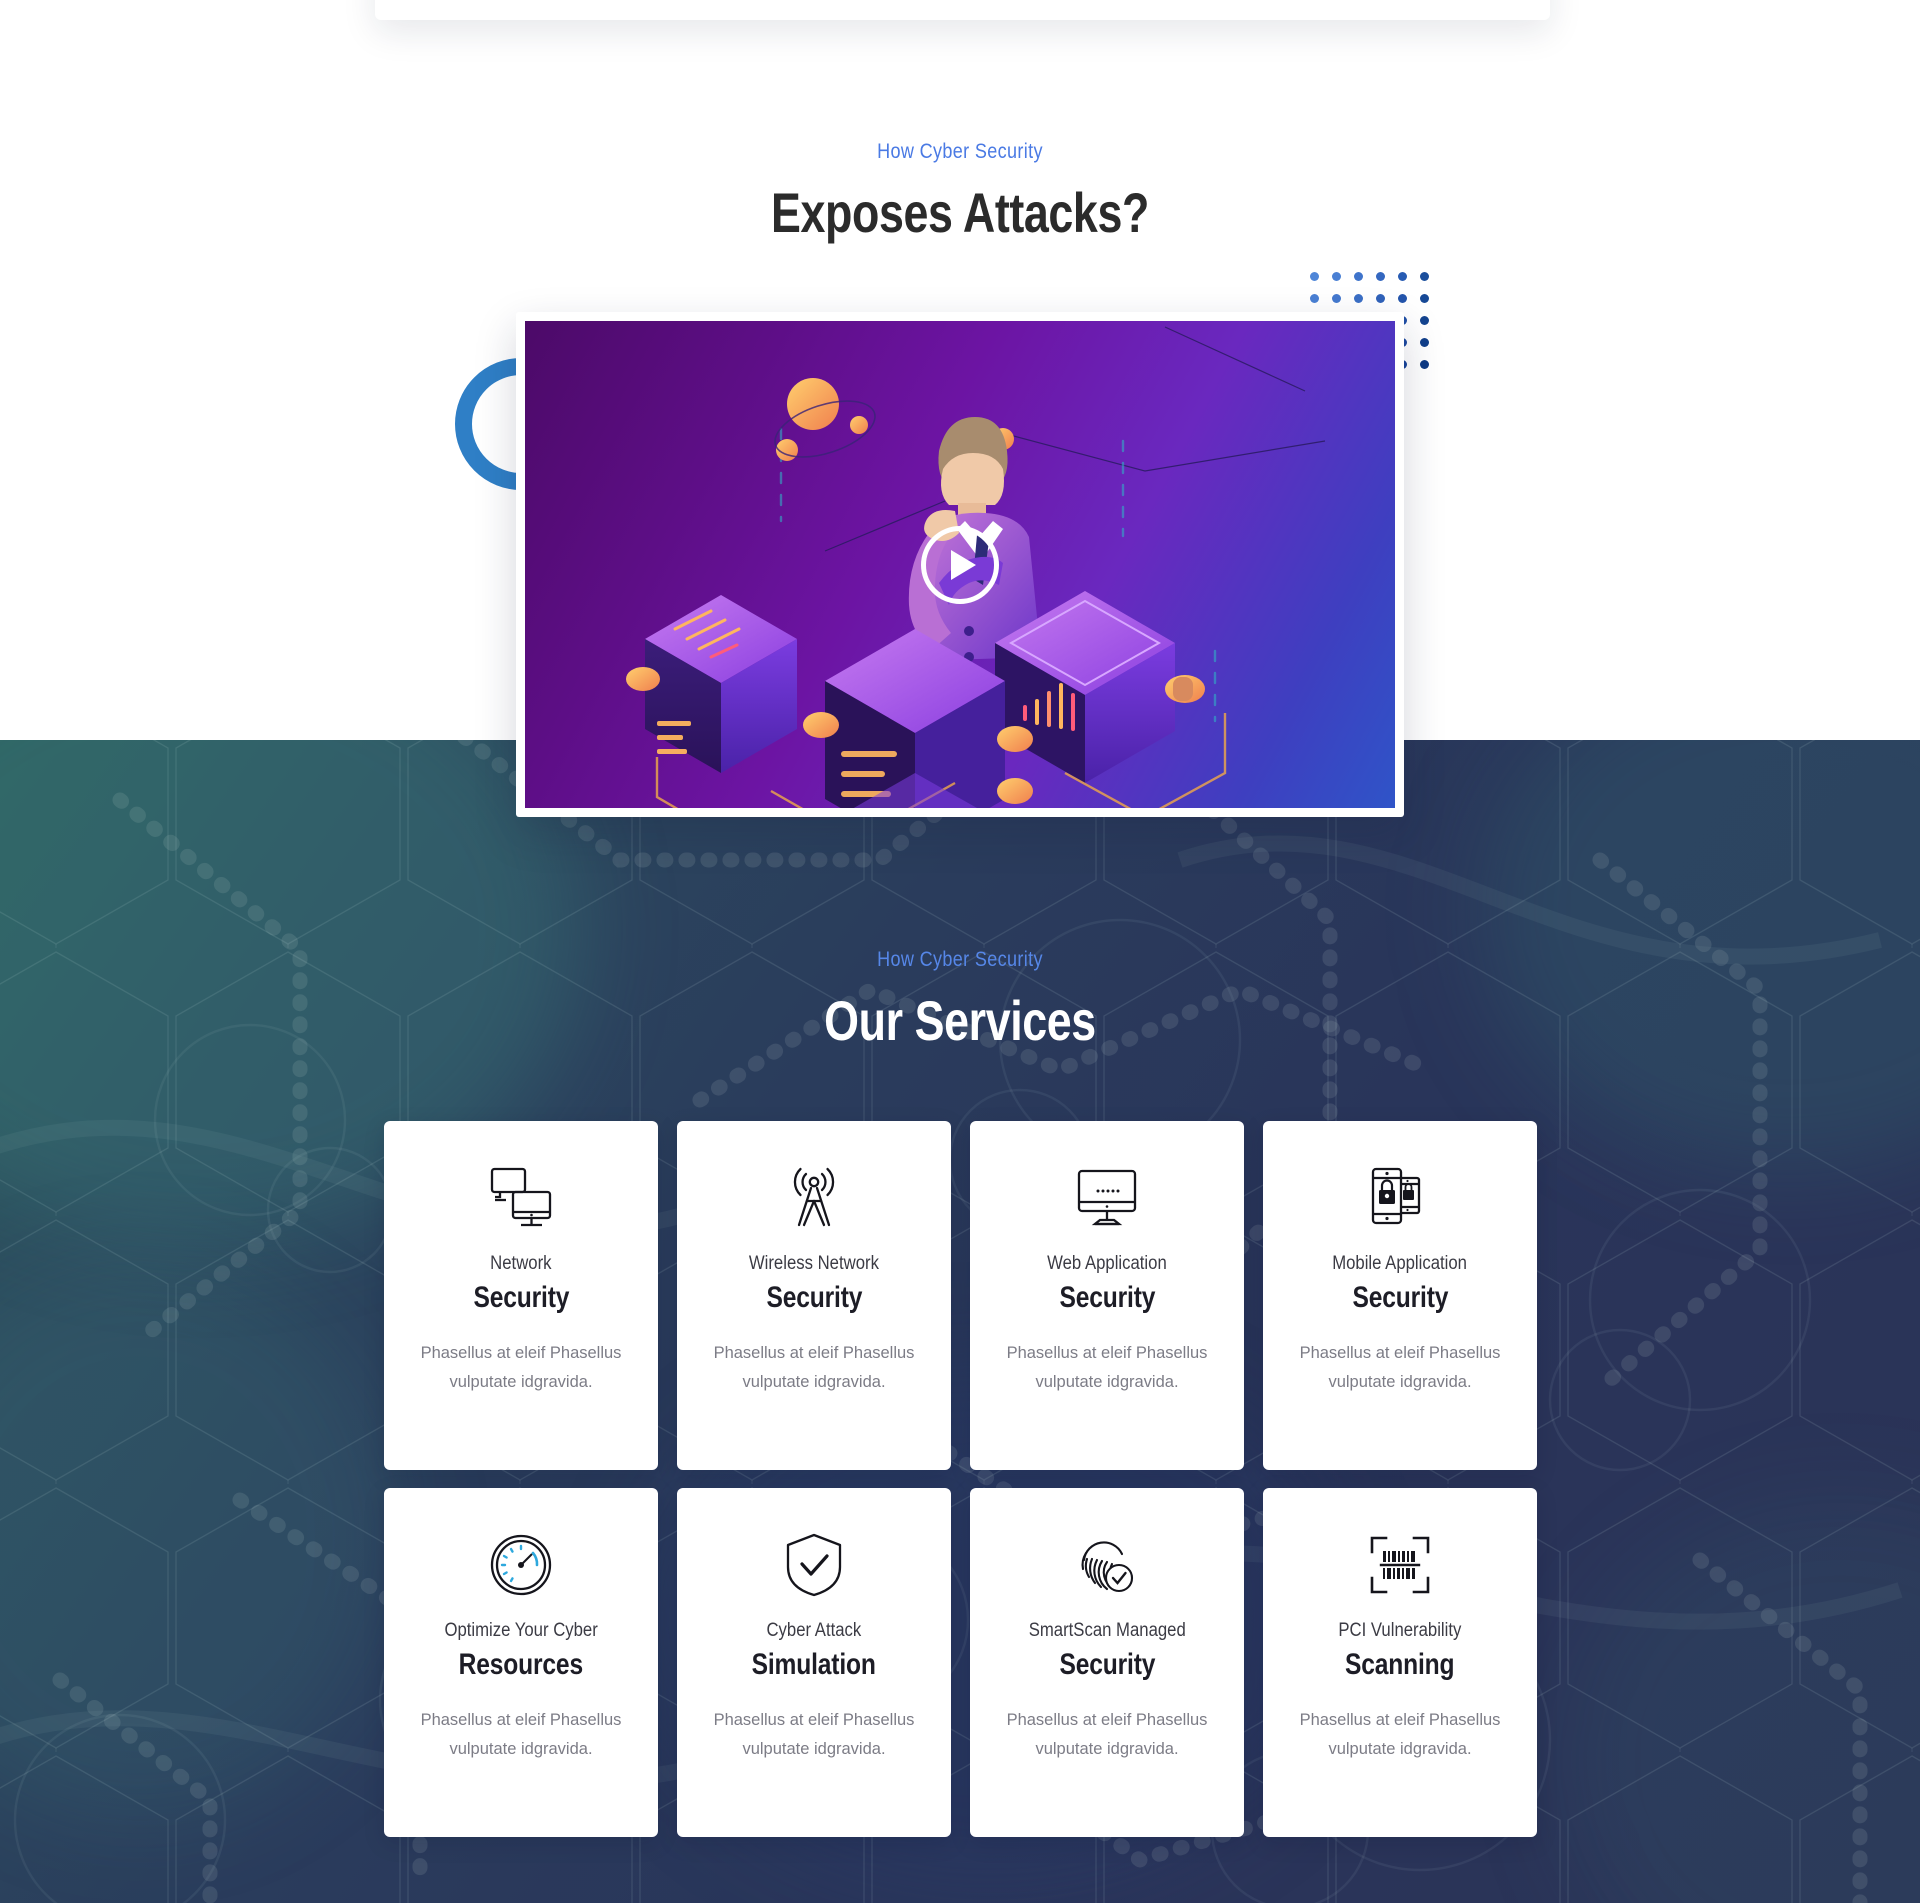 This screenshot has width=1920, height=1903. What do you see at coordinates (1400, 1198) in the screenshot?
I see `mobile-lock-icon` at bounding box center [1400, 1198].